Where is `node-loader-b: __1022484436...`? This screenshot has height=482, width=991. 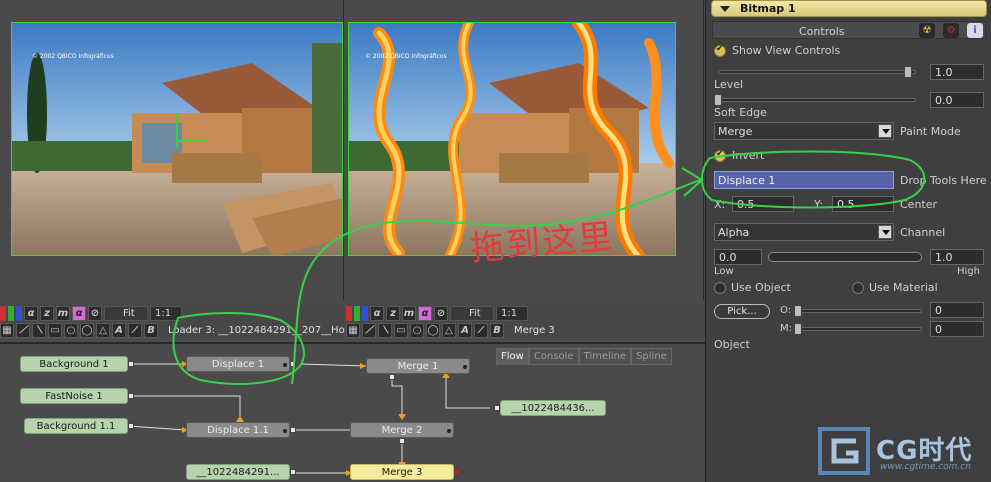
node-loader-b: __1022484436... is located at coordinates (553, 408).